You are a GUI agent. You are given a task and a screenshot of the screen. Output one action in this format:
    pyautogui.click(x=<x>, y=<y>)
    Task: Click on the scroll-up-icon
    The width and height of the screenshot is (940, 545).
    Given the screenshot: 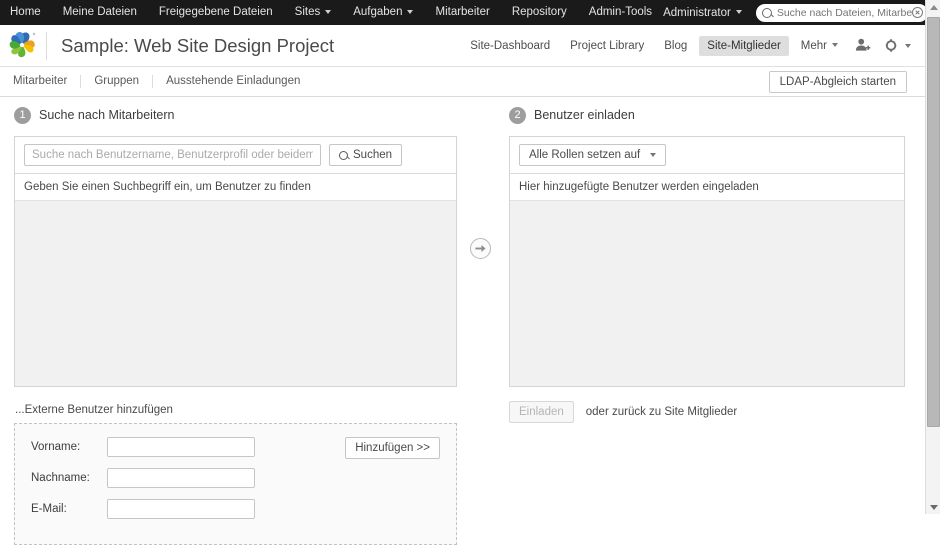 What is the action you would take?
    pyautogui.click(x=933, y=7)
    